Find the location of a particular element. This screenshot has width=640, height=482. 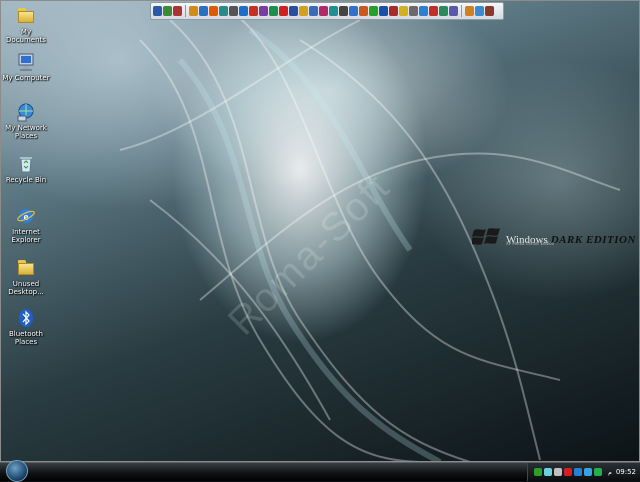

desktop-icon-my-network-places: My Network Places is located at coordinates (26, 121).